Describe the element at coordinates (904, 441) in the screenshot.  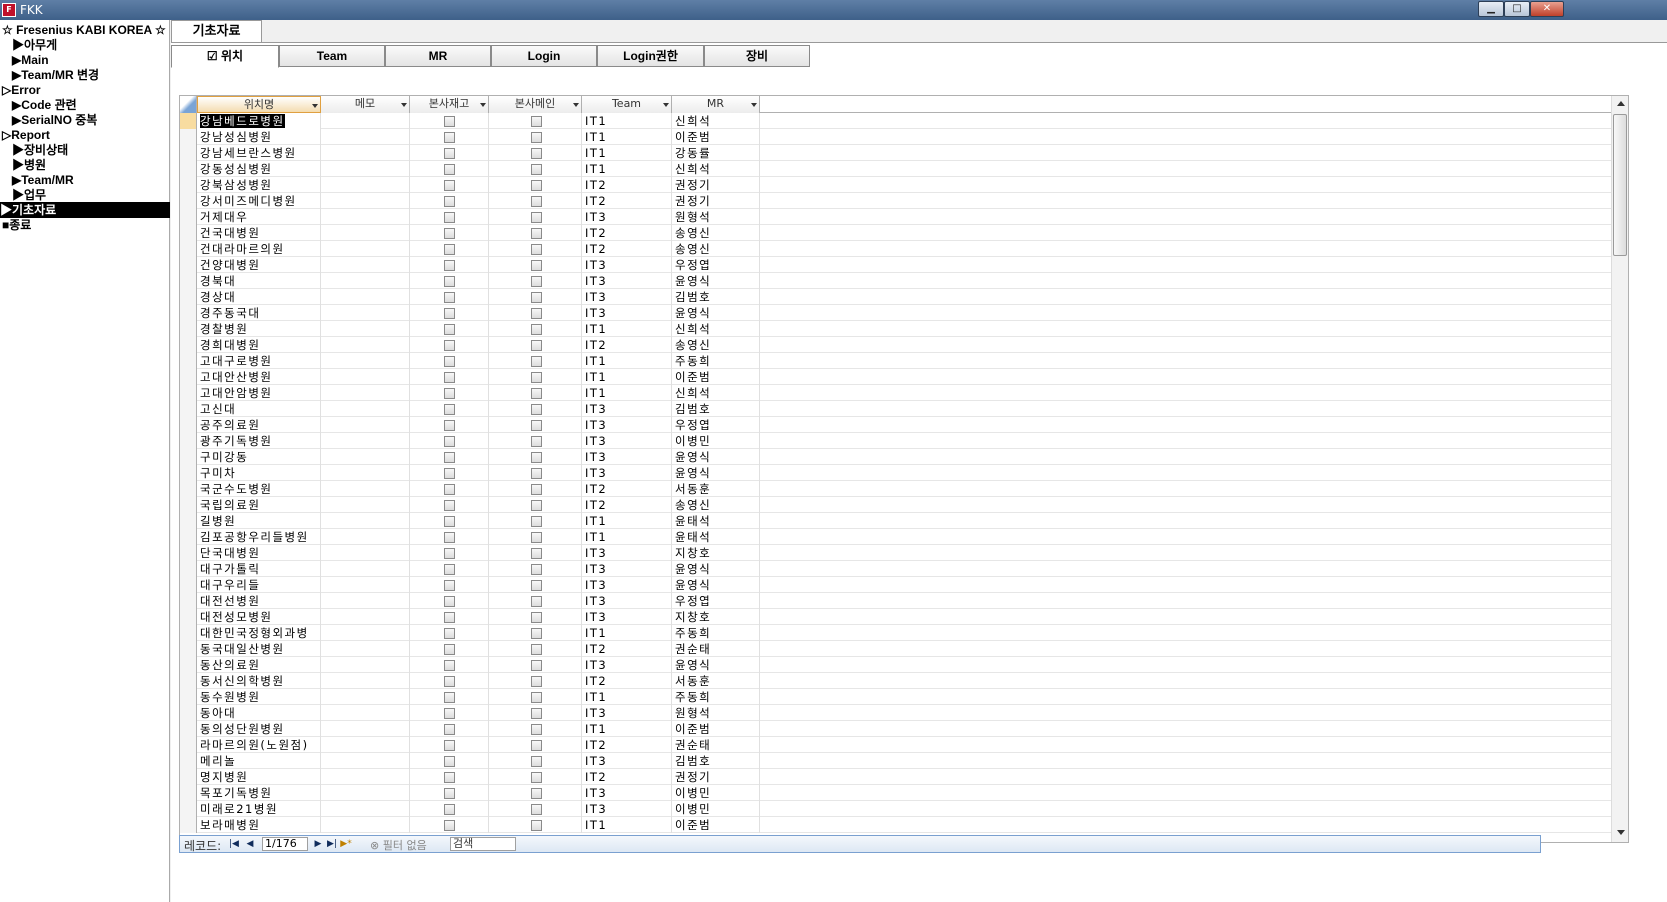
I see `table-row: 광주기독병원 IT3 이병민` at that location.